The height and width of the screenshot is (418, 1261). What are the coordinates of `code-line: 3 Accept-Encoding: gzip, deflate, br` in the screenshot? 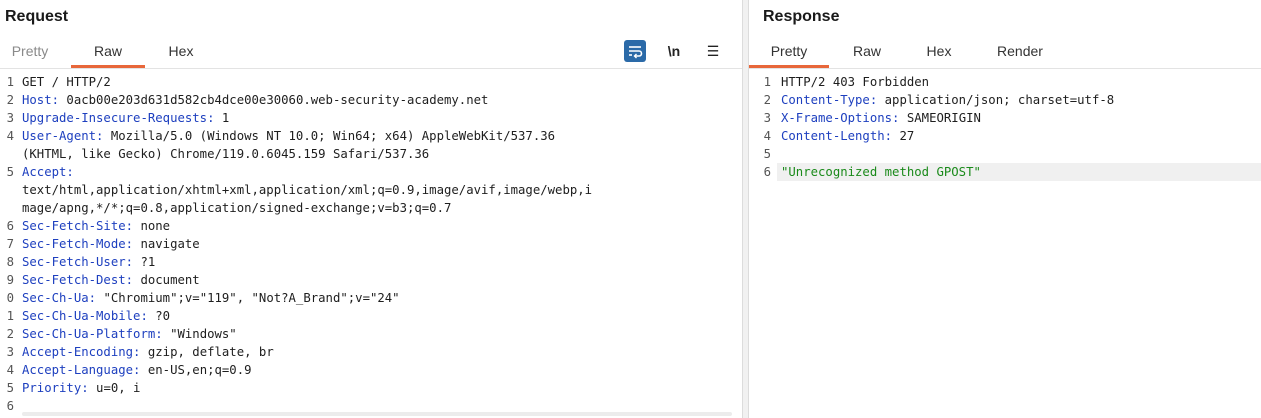 It's located at (371, 352).